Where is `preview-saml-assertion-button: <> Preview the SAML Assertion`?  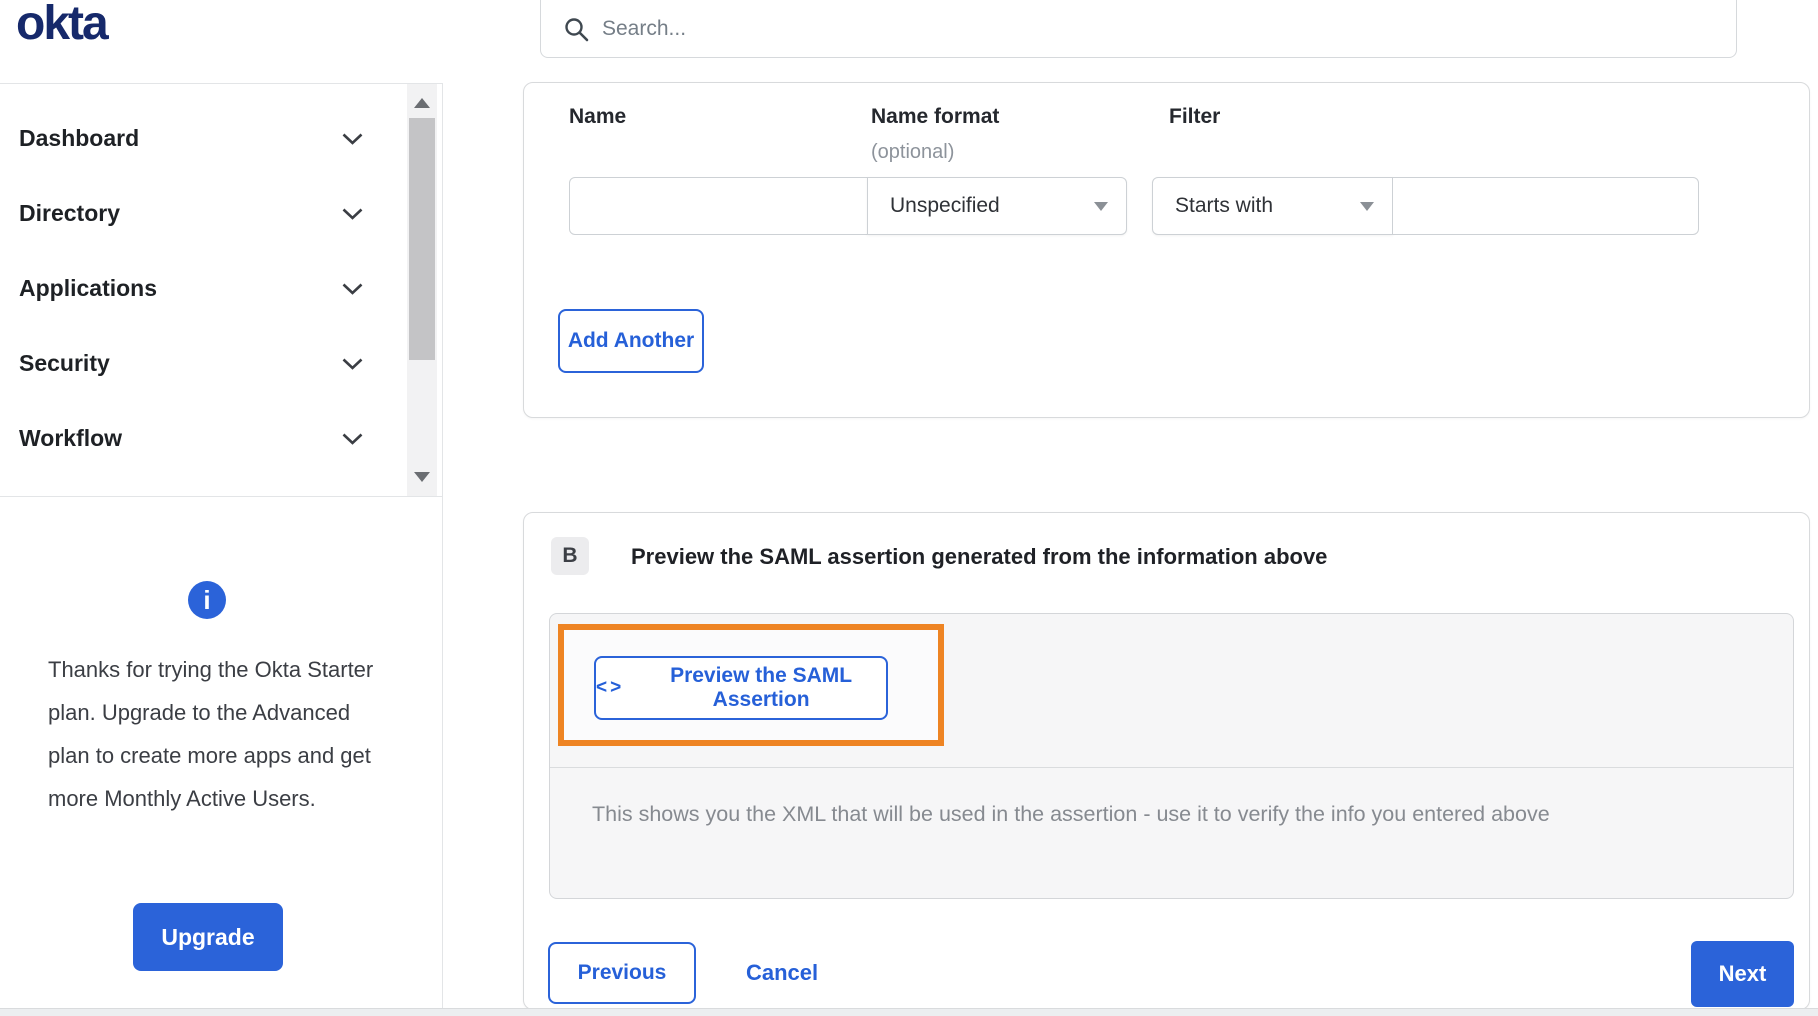 preview-saml-assertion-button: <> Preview the SAML Assertion is located at coordinates (741, 688).